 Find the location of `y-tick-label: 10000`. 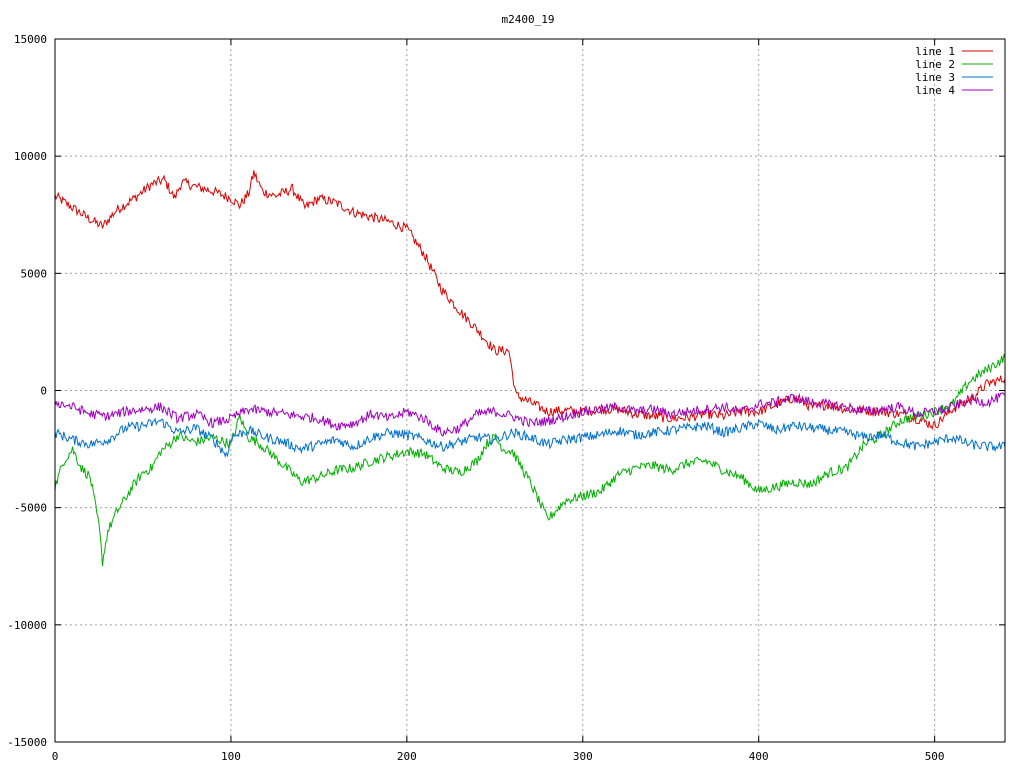

y-tick-label: 10000 is located at coordinates (30, 156).